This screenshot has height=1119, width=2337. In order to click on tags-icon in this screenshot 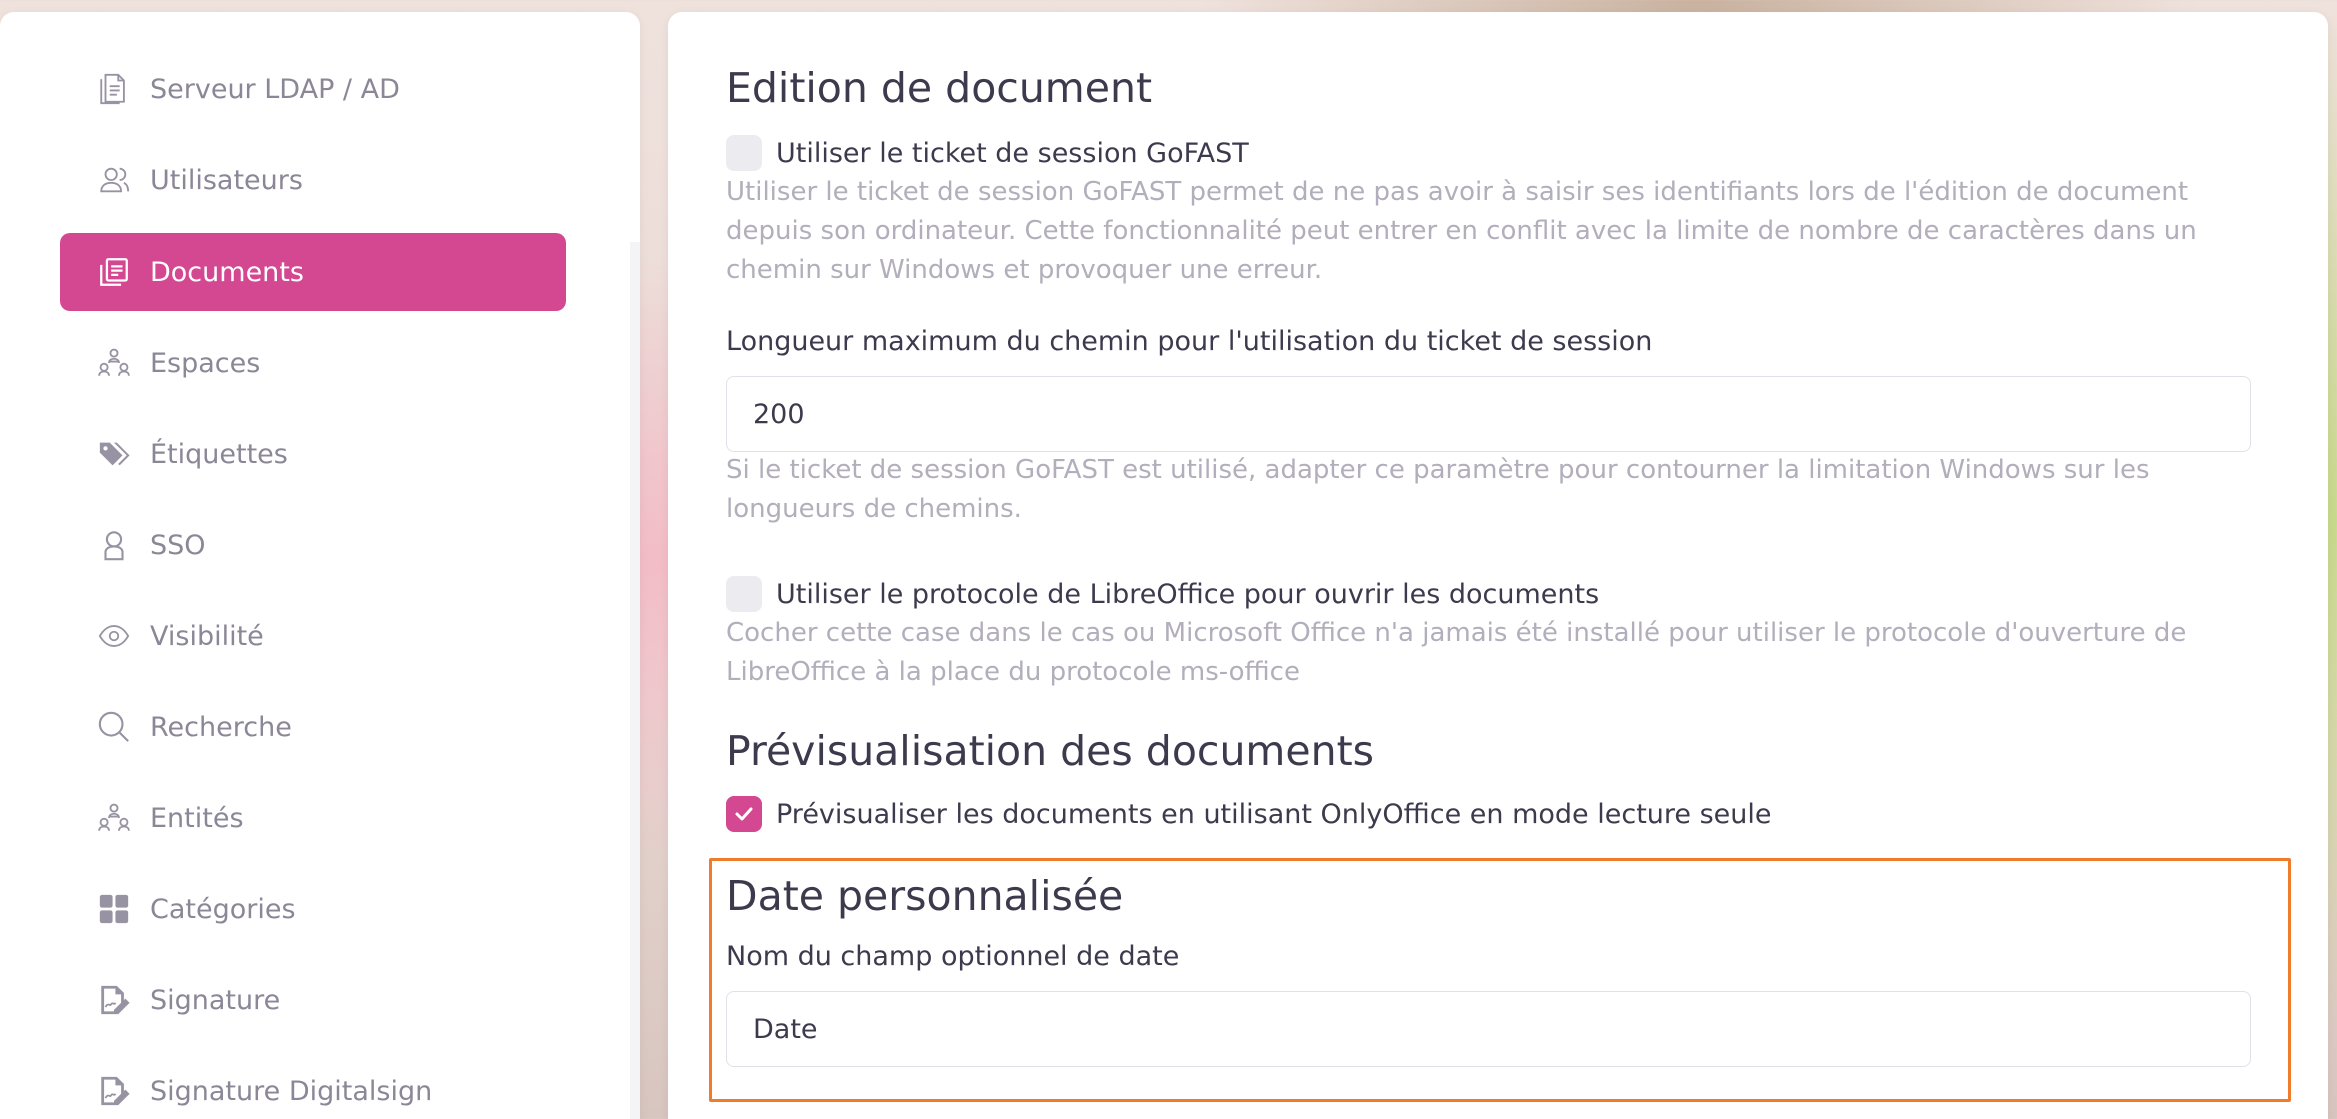, I will do `click(114, 454)`.